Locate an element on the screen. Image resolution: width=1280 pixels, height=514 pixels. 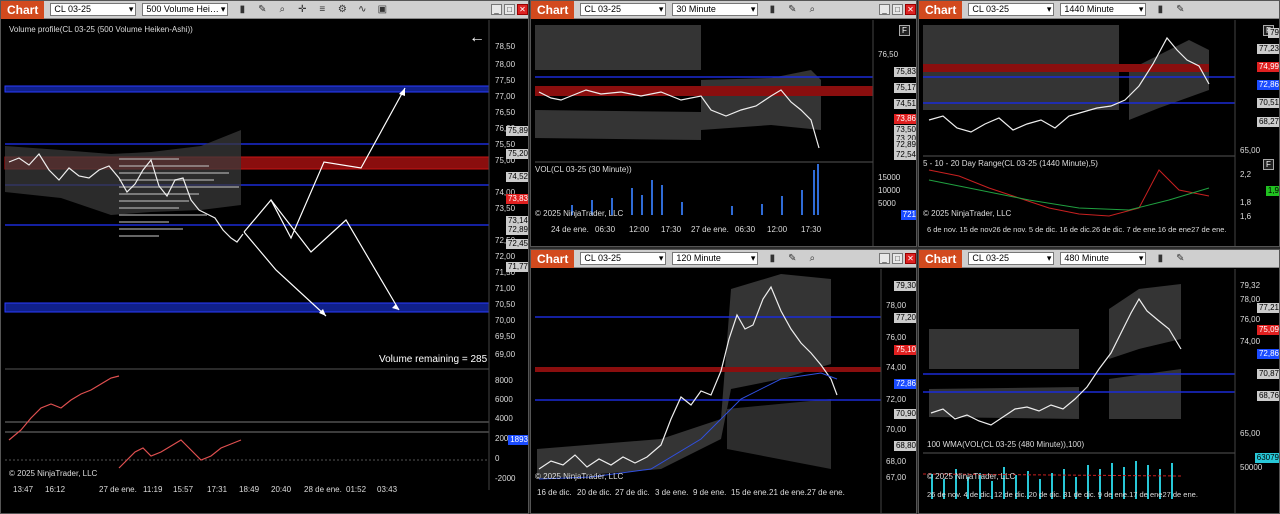
price-label: 70,90 is located at coordinates (904, 414).